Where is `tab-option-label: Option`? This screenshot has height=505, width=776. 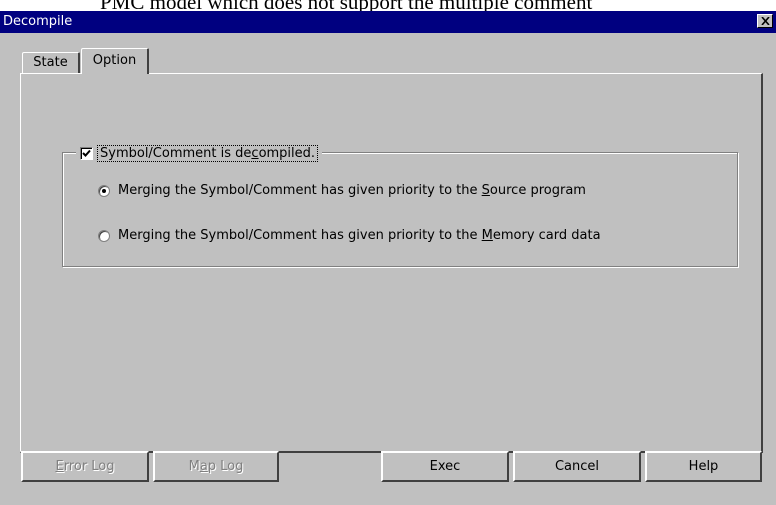 tab-option-label: Option is located at coordinates (114, 60).